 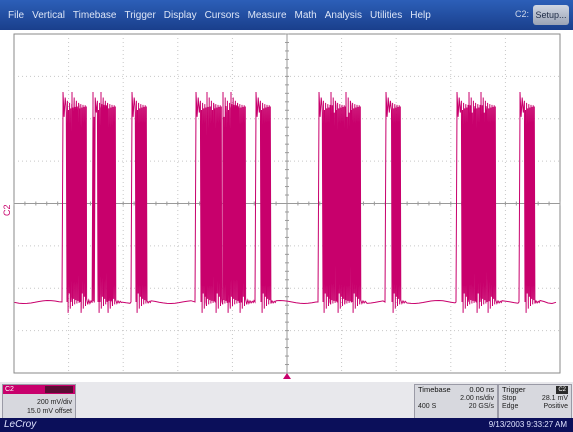 I want to click on menu-item-vertical: Vertical, so click(x=48, y=15).